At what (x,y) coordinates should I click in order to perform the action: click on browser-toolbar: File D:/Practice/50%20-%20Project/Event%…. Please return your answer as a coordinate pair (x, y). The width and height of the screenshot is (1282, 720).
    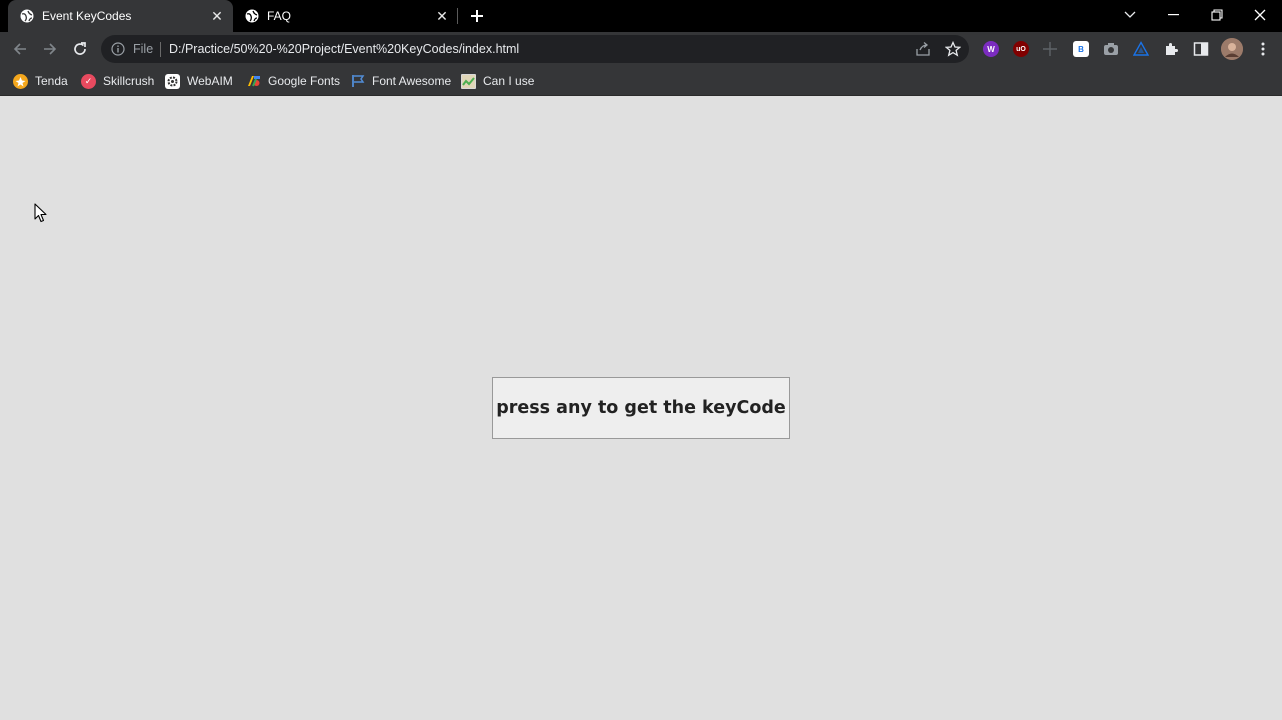
    Looking at the image, I should click on (641, 49).